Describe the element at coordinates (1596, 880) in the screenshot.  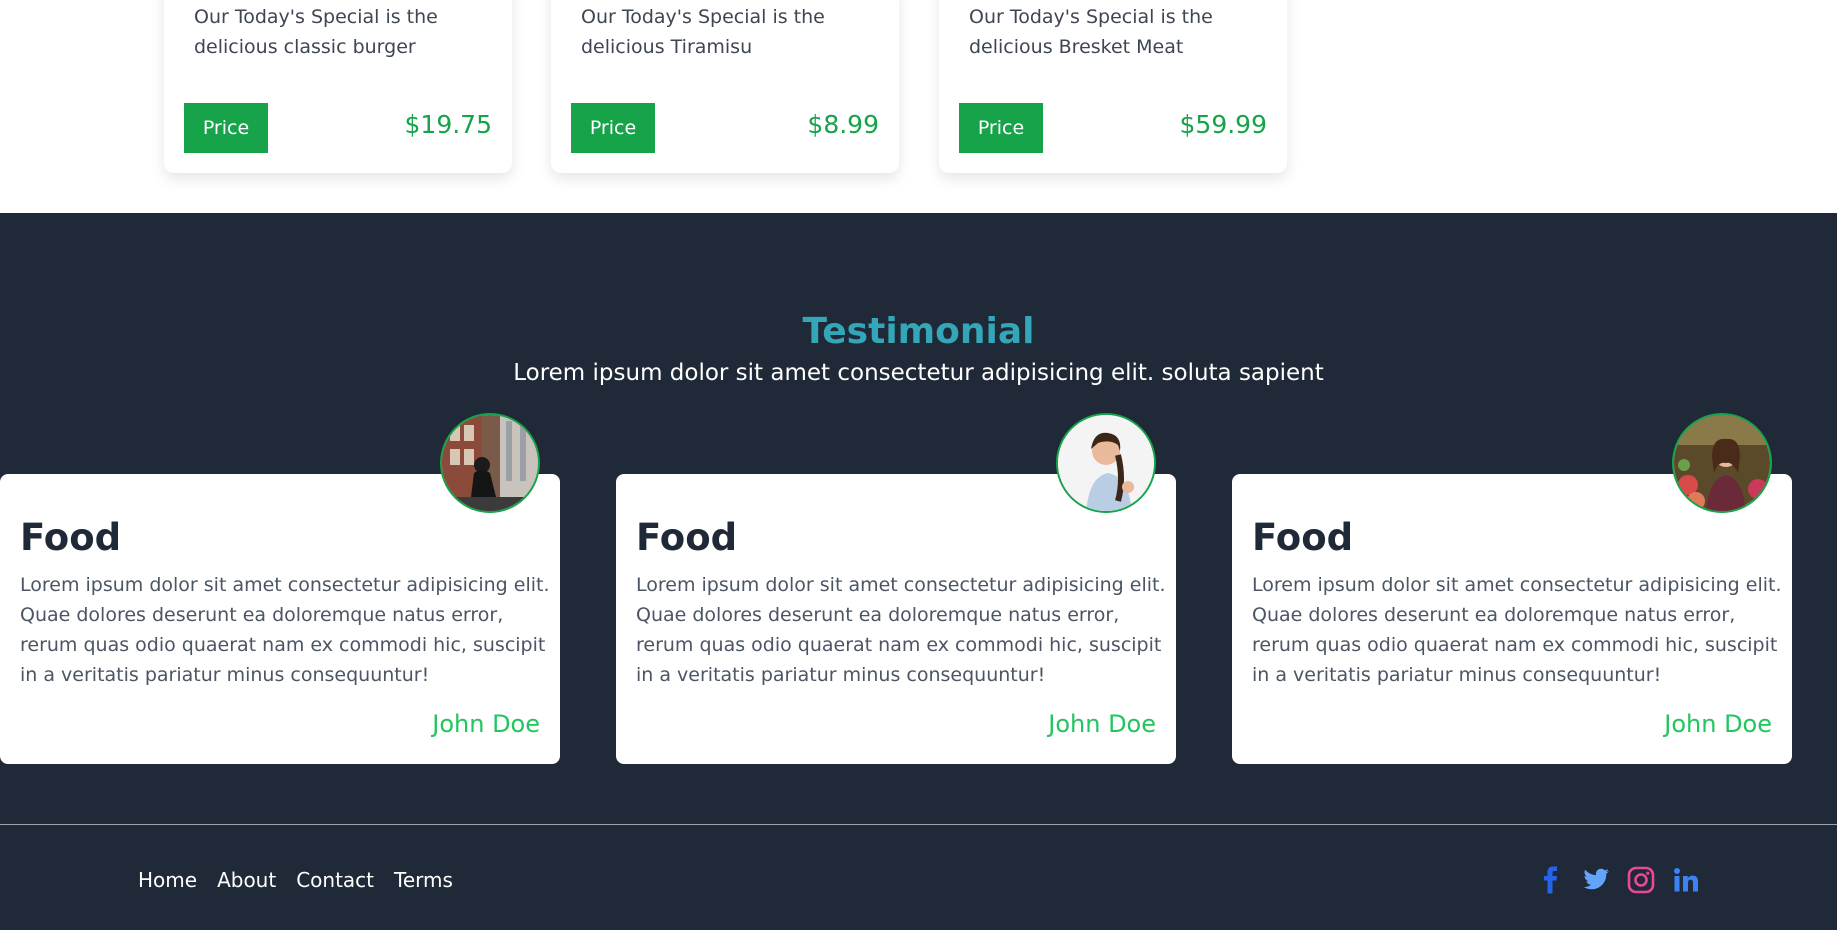
I see `twitter-icon` at that location.